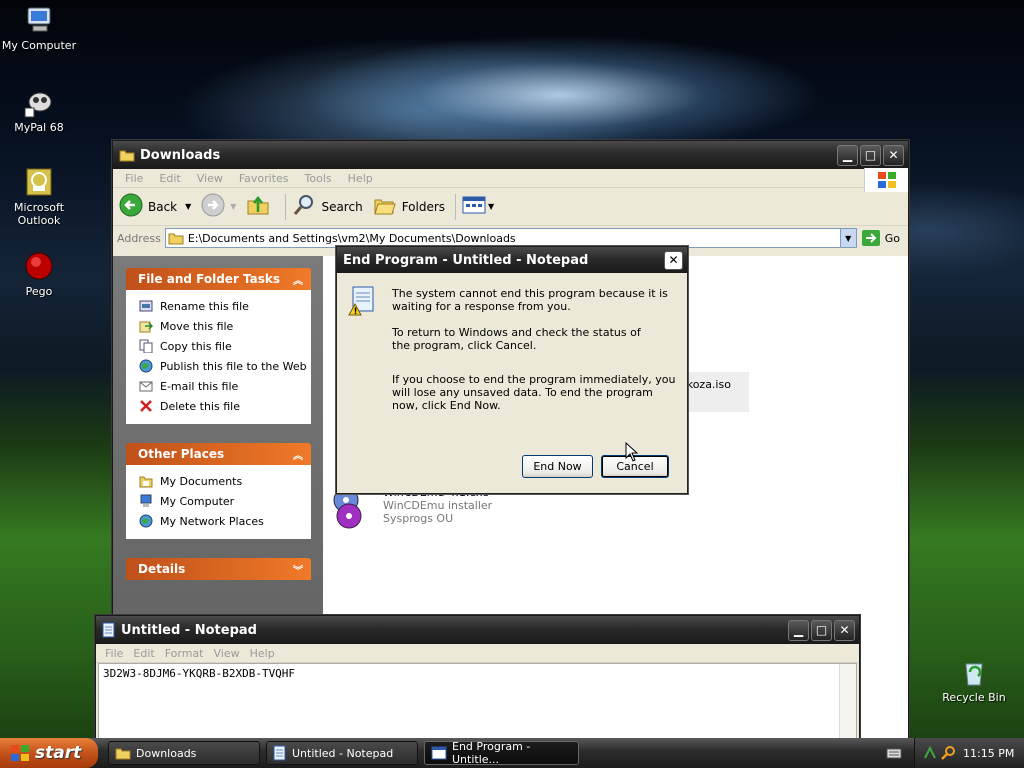 The width and height of the screenshot is (1024, 768). I want to click on search-button: Search, so click(327, 206).